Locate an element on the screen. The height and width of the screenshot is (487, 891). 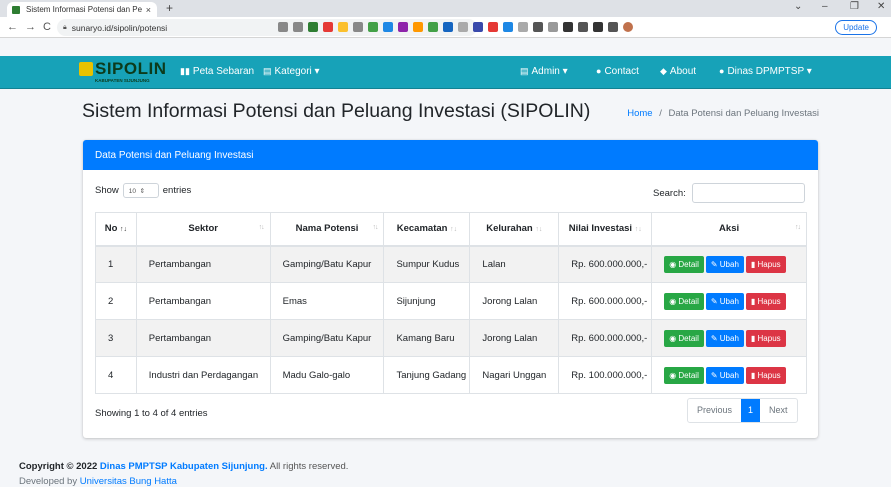
entries-select: 10 ⇕ is located at coordinates (140, 190).